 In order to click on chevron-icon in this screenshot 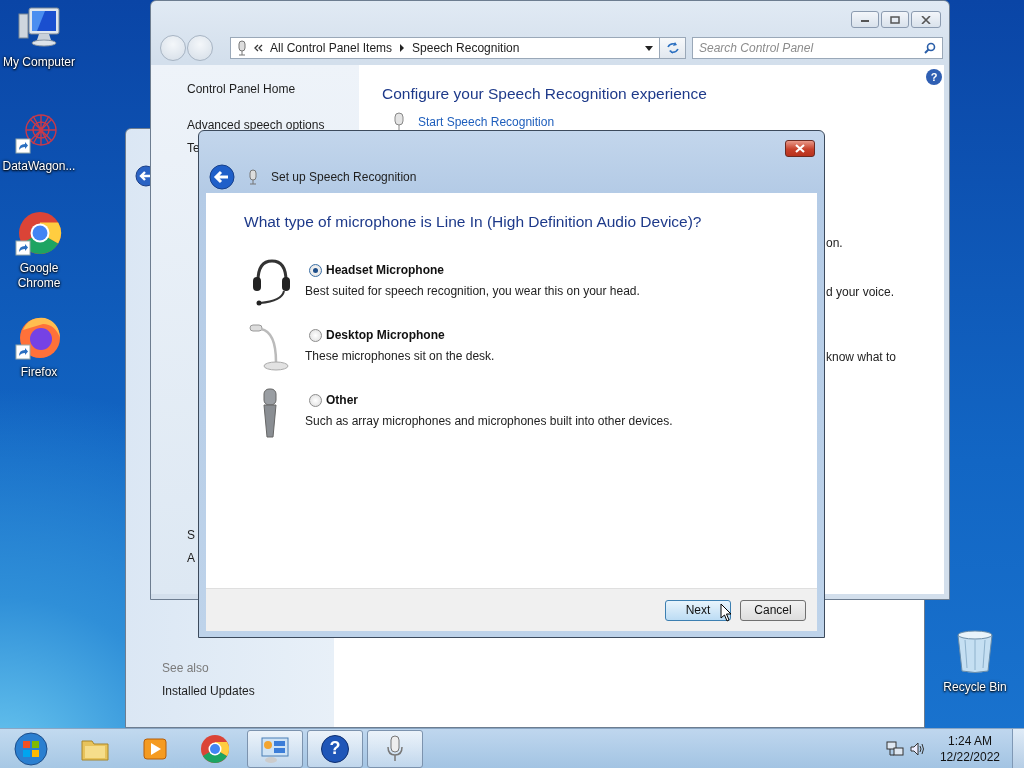, I will do `click(258, 48)`.